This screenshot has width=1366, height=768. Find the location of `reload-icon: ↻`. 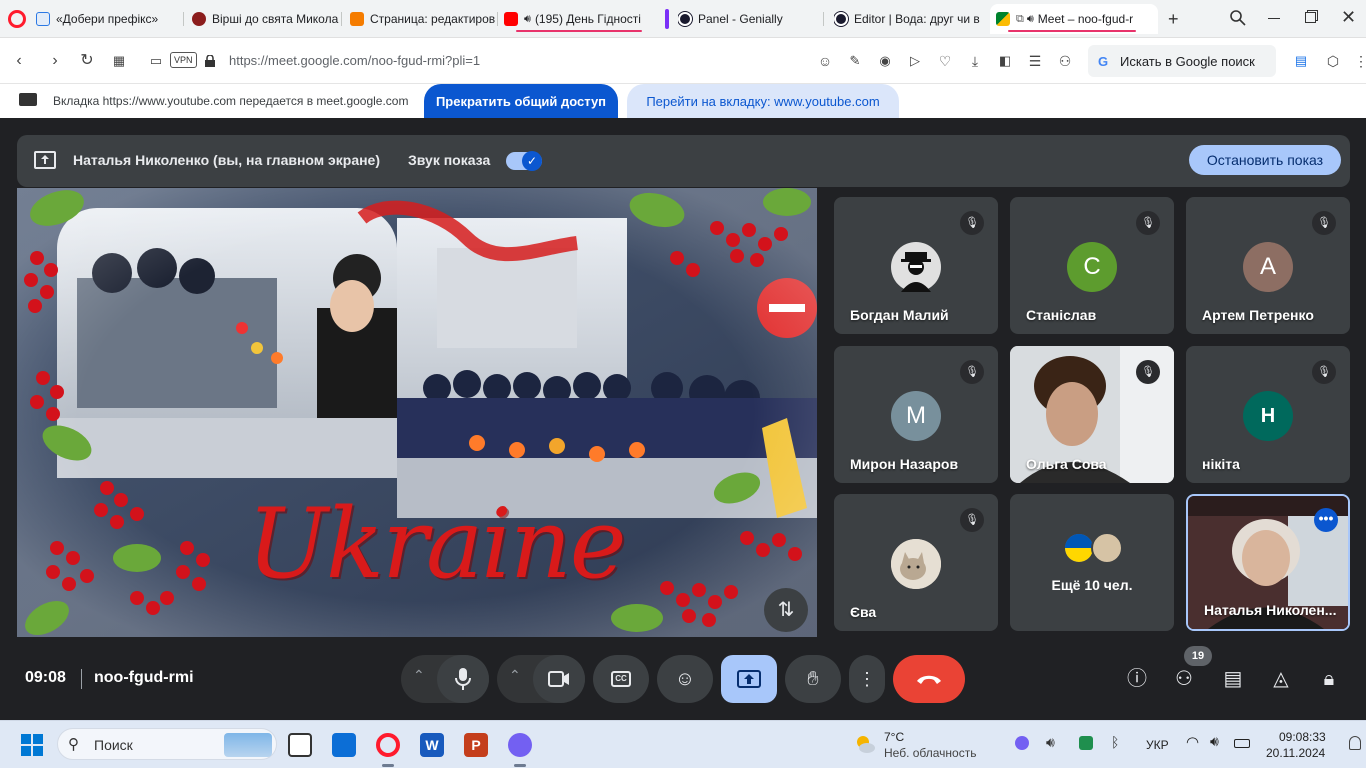

reload-icon: ↻ is located at coordinates (87, 61).